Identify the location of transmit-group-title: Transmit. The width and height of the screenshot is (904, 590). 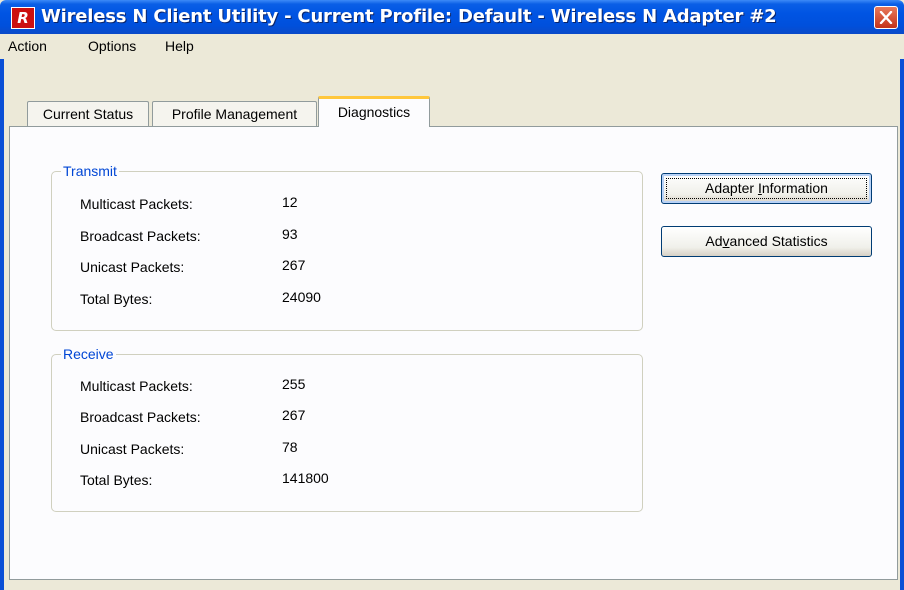
(90, 171).